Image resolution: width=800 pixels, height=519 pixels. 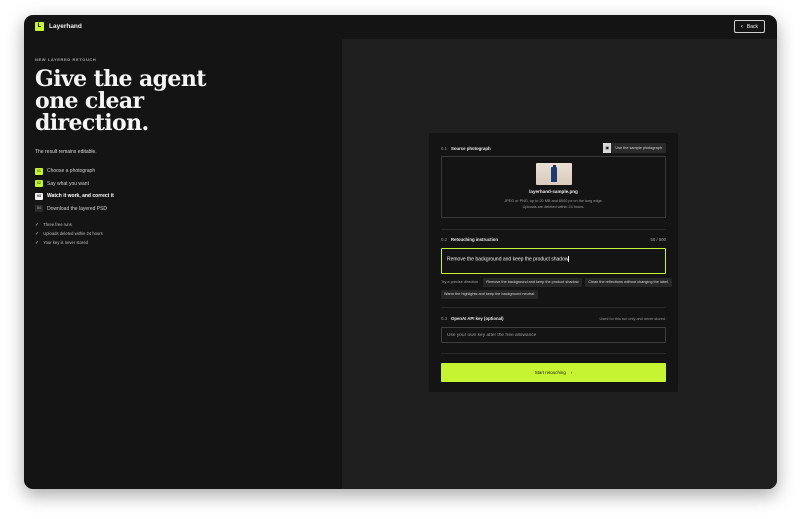 What do you see at coordinates (185, 184) in the screenshot?
I see `step-item: 02 Say what you want` at bounding box center [185, 184].